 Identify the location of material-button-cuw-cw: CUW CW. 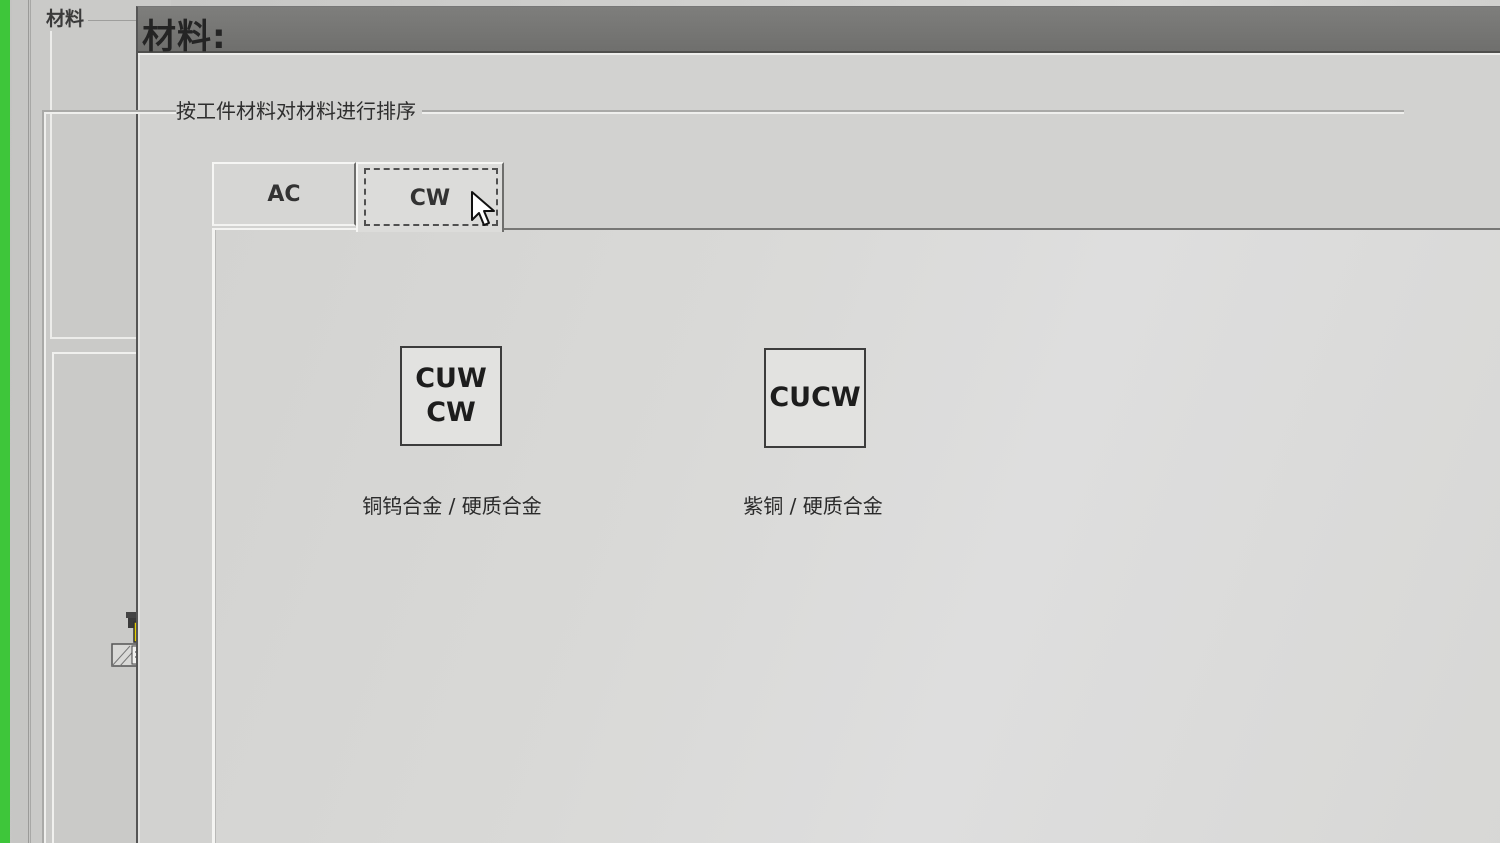
(451, 396).